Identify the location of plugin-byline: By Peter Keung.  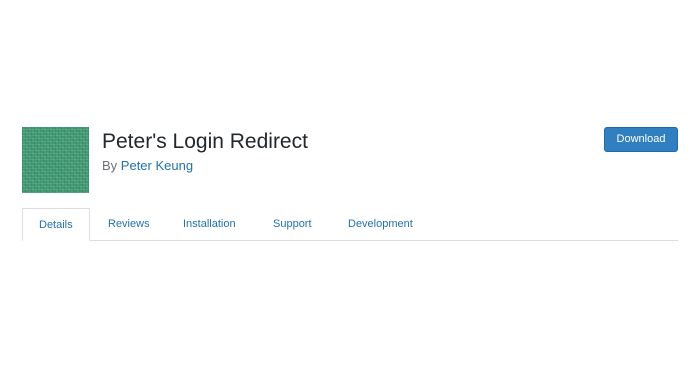
(147, 166).